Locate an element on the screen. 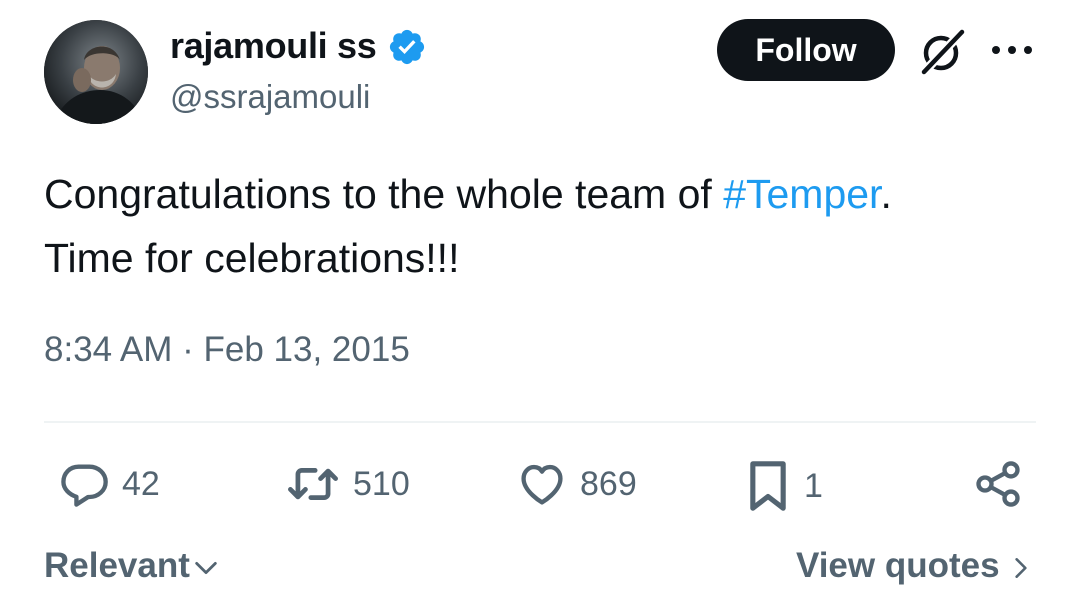 The image size is (1080, 608). repost-count: 510 is located at coordinates (381, 483).